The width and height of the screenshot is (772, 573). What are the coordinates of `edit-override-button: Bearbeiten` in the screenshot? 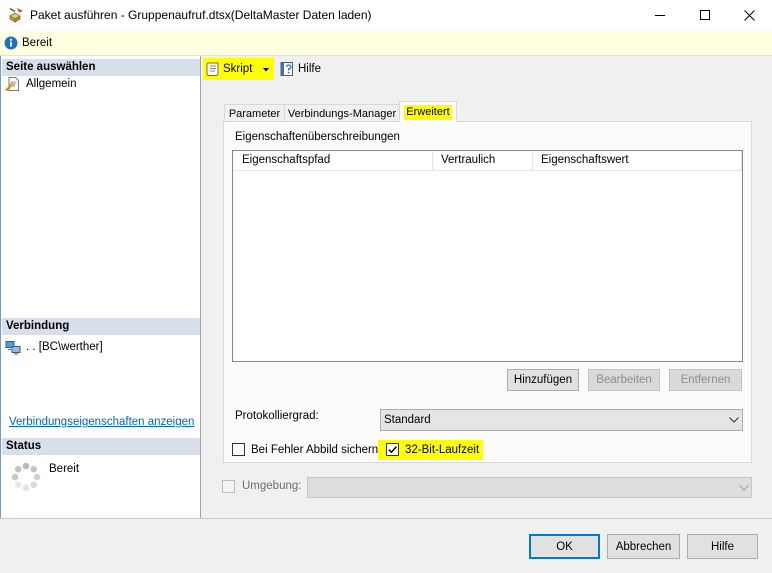 It's located at (624, 380).